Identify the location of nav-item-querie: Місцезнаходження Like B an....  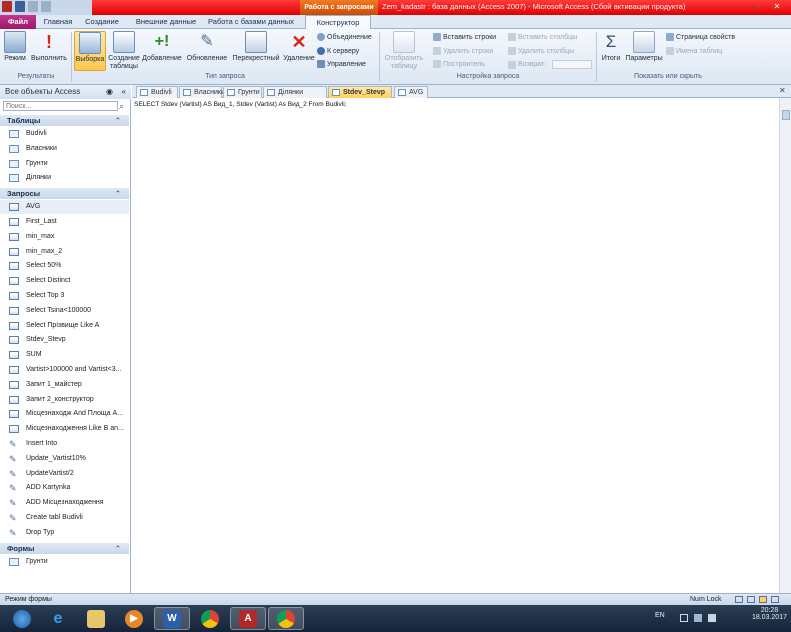
(64, 429).